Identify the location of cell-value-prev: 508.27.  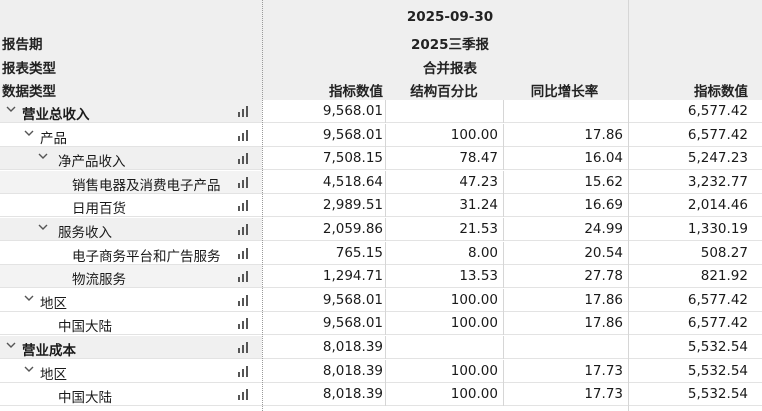
(724, 252).